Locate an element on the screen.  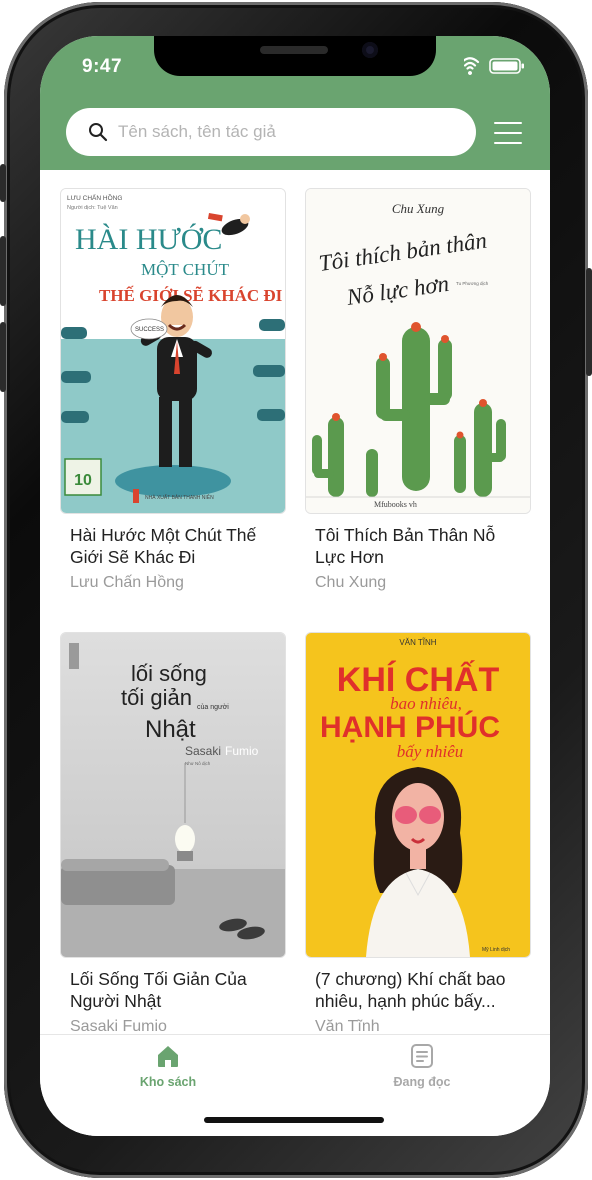
home-icon is located at coordinates (168, 1056).